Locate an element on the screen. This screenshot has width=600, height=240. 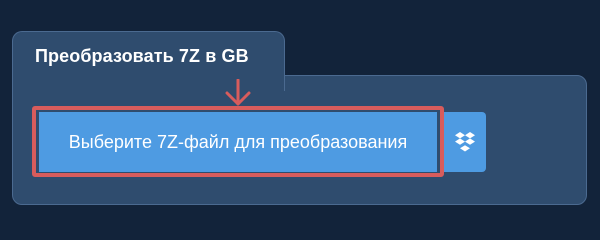
dropbox-button is located at coordinates (465, 142).